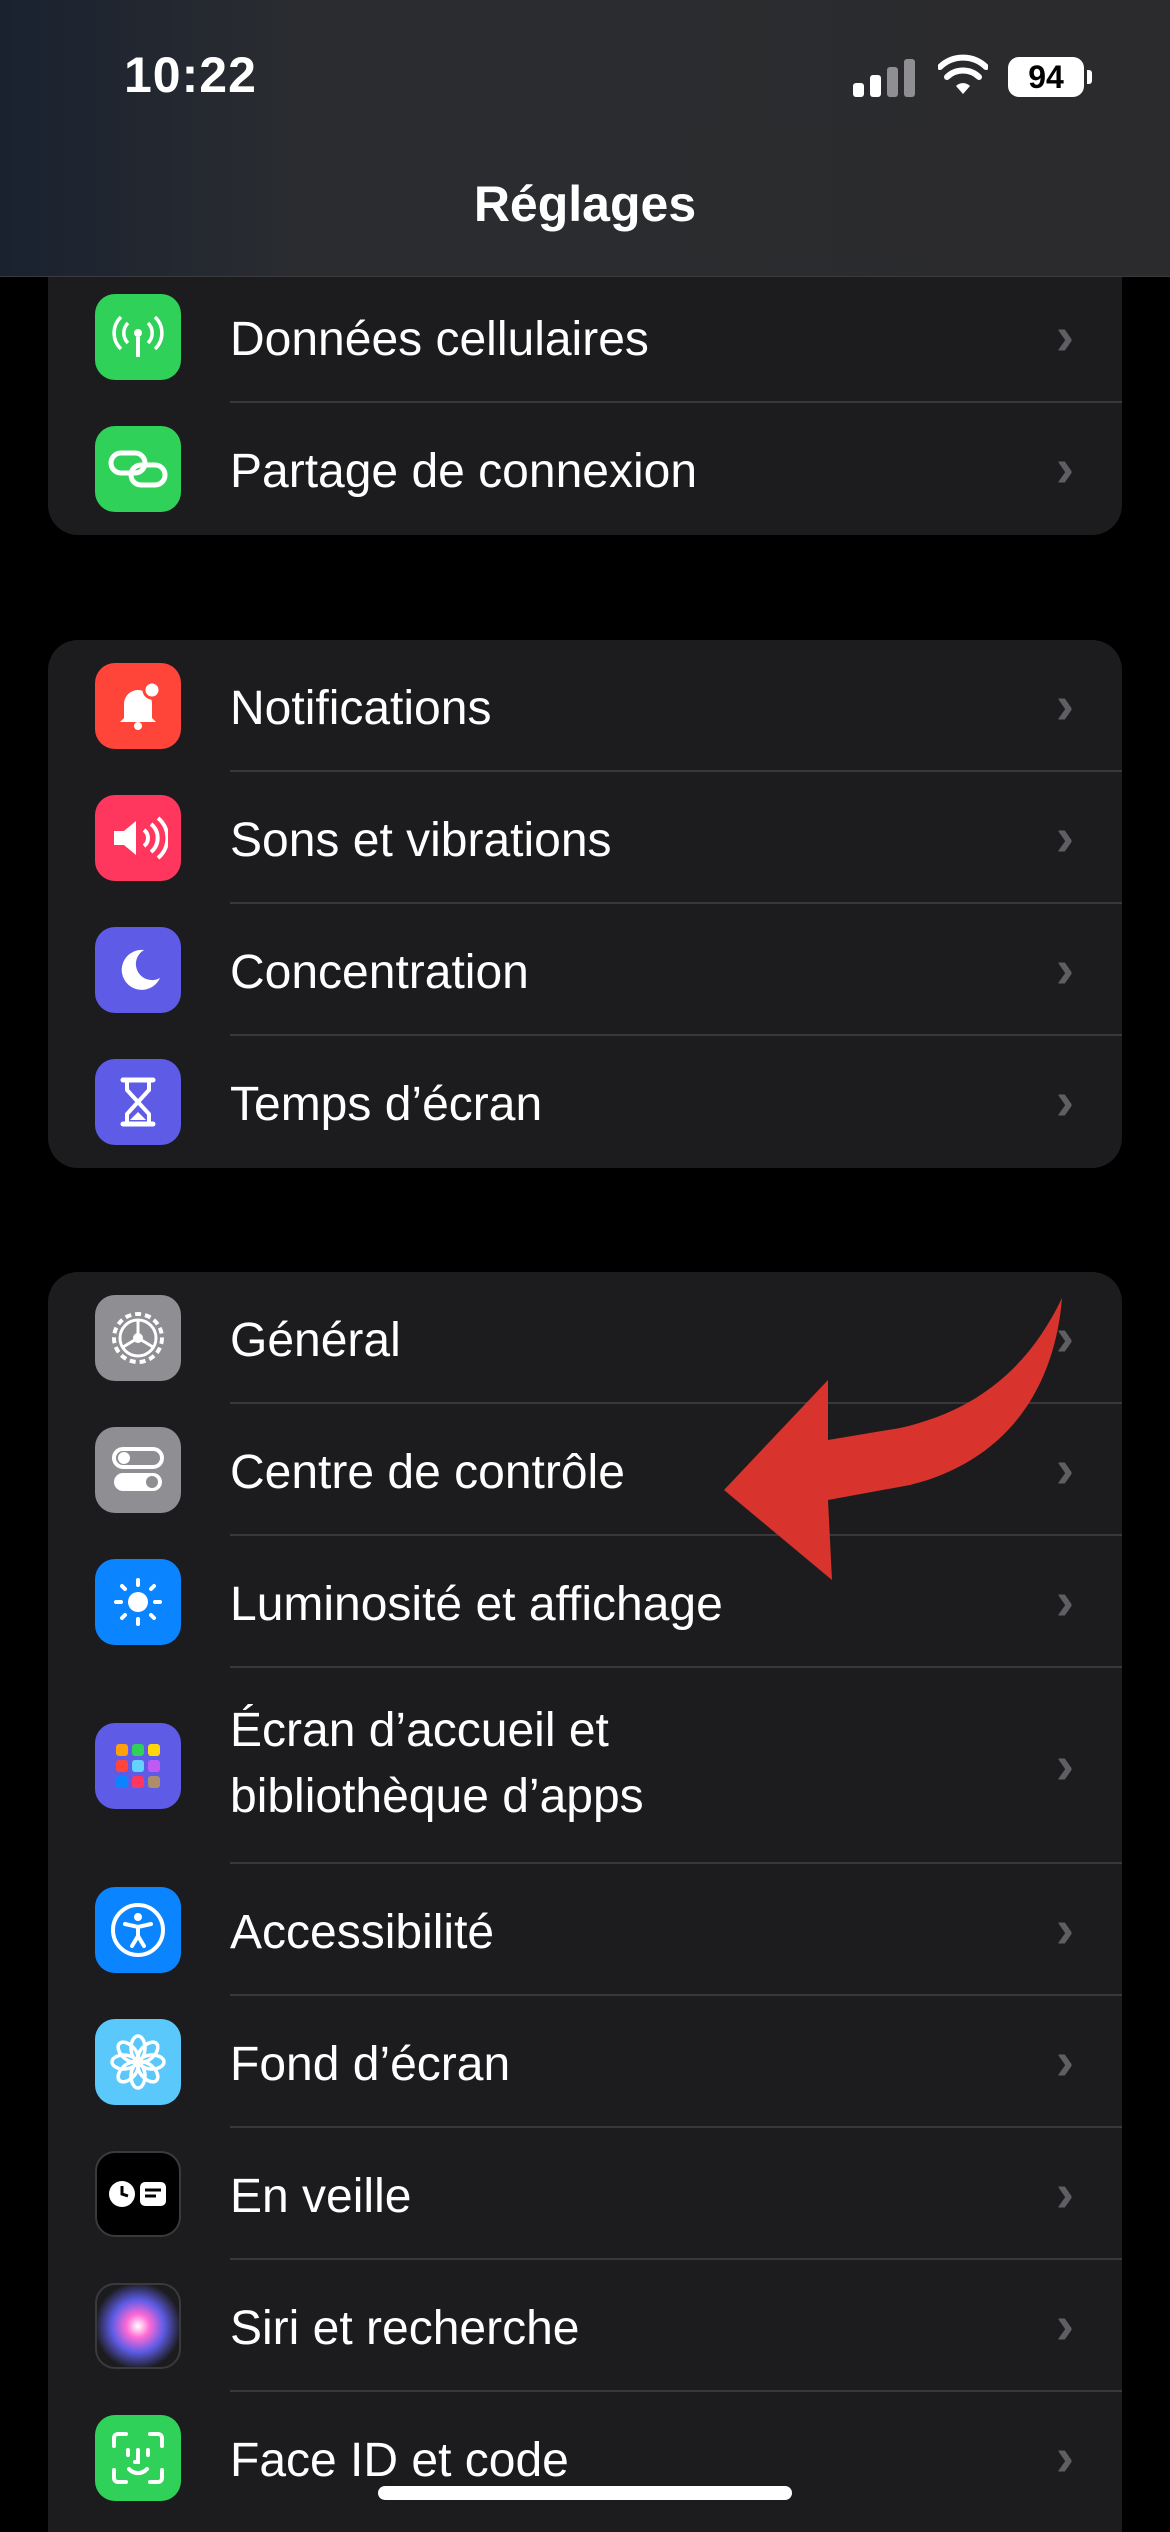 Image resolution: width=1170 pixels, height=2532 pixels. What do you see at coordinates (476, 1604) in the screenshot?
I see `row-label: Luminosité et affichage` at bounding box center [476, 1604].